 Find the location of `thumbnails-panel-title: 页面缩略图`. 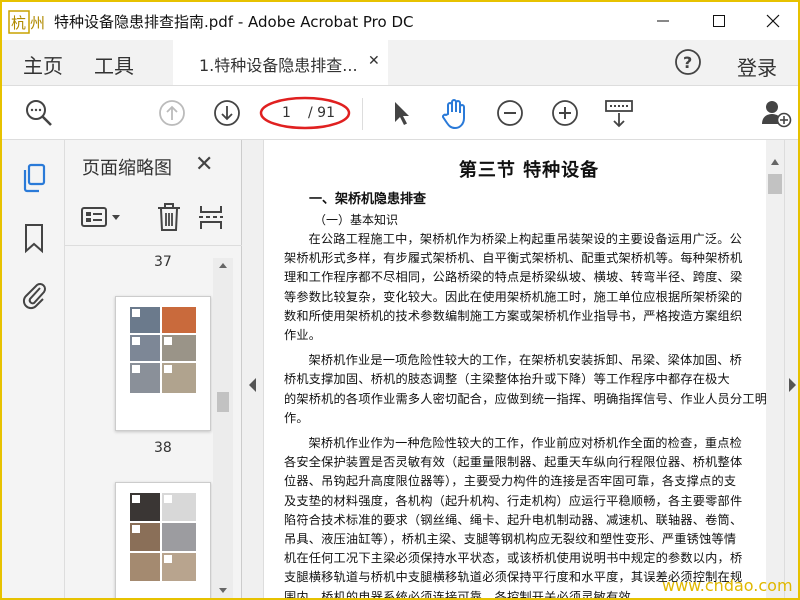

thumbnails-panel-title: 页面缩略图 is located at coordinates (127, 168).